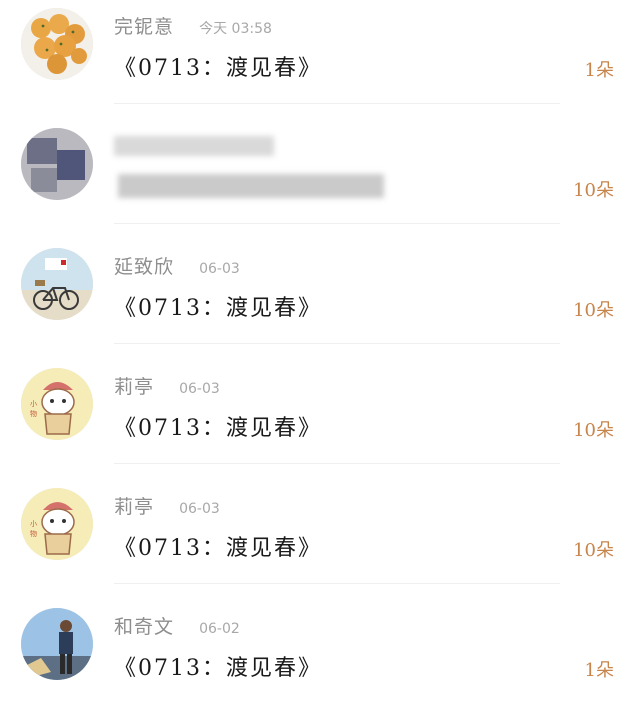 This screenshot has height=720, width=640. I want to click on person-outdoors-avatar-image, so click(57, 644).